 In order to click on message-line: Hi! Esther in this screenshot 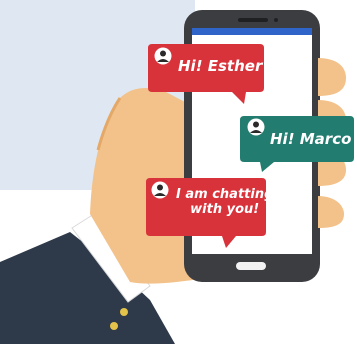, I will do `click(220, 66)`.